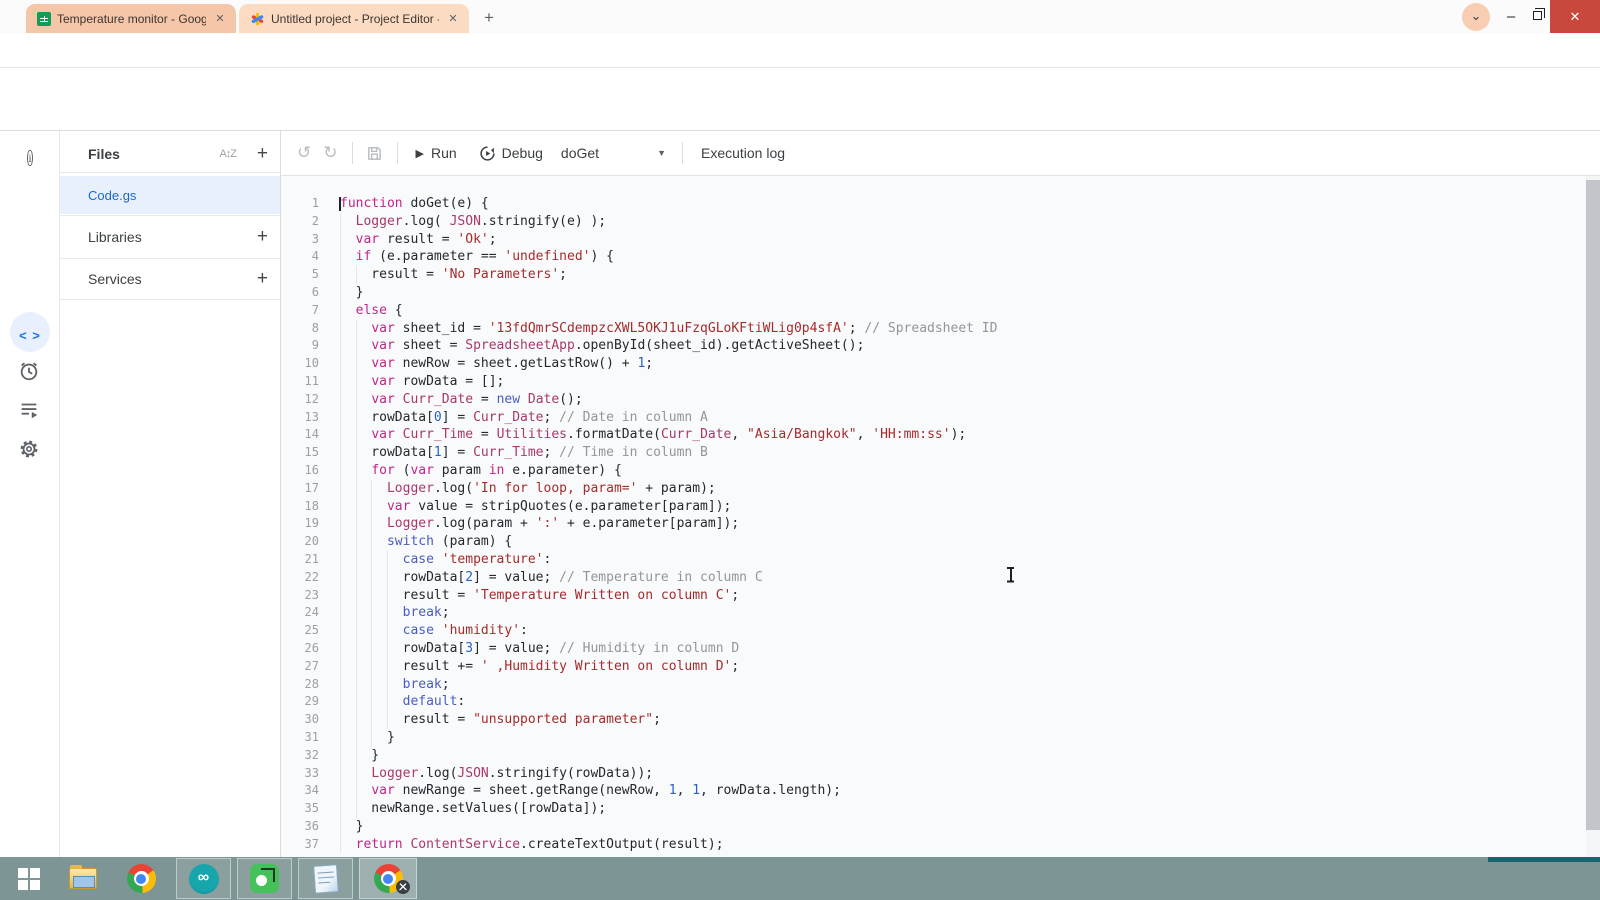  What do you see at coordinates (940, 773) in the screenshot?
I see `code-line: 33 Logger.log(JSON.stringify(rowData));` at bounding box center [940, 773].